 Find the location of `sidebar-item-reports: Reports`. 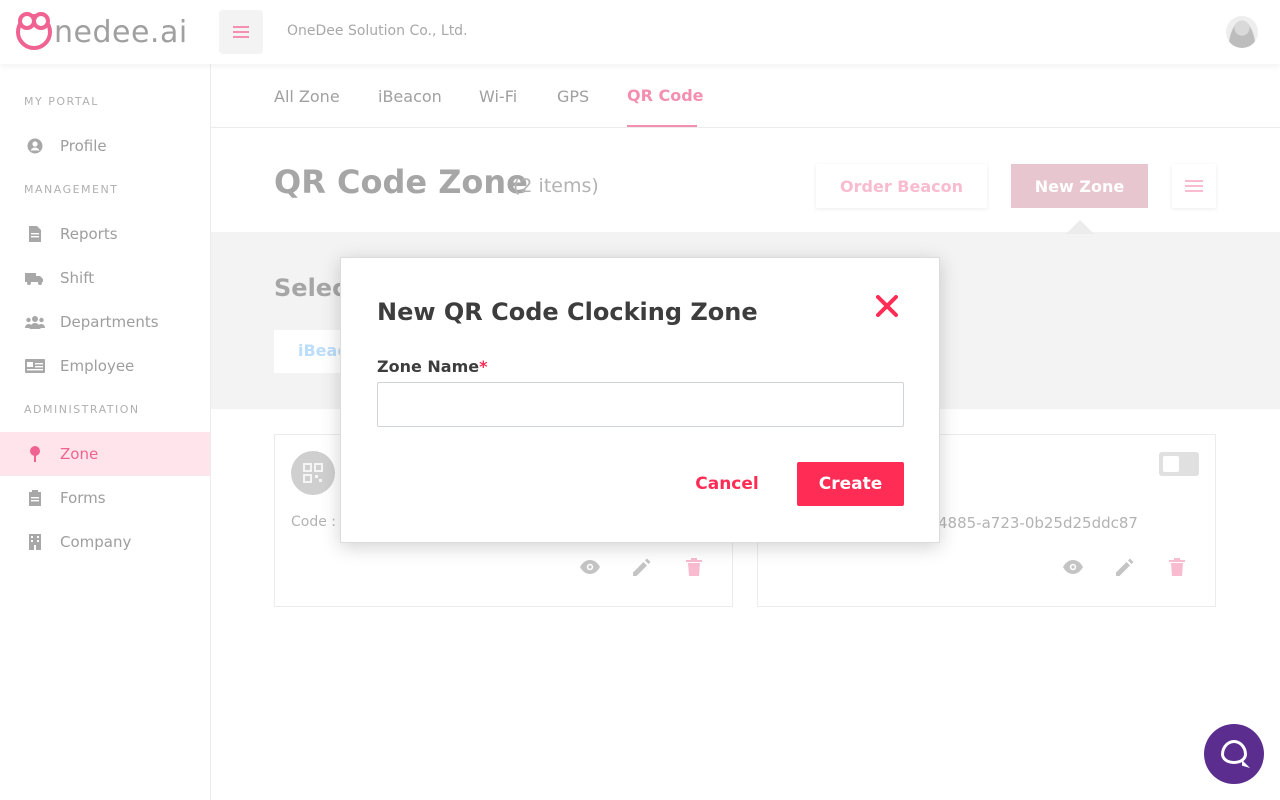

sidebar-item-reports: Reports is located at coordinates (105, 234).